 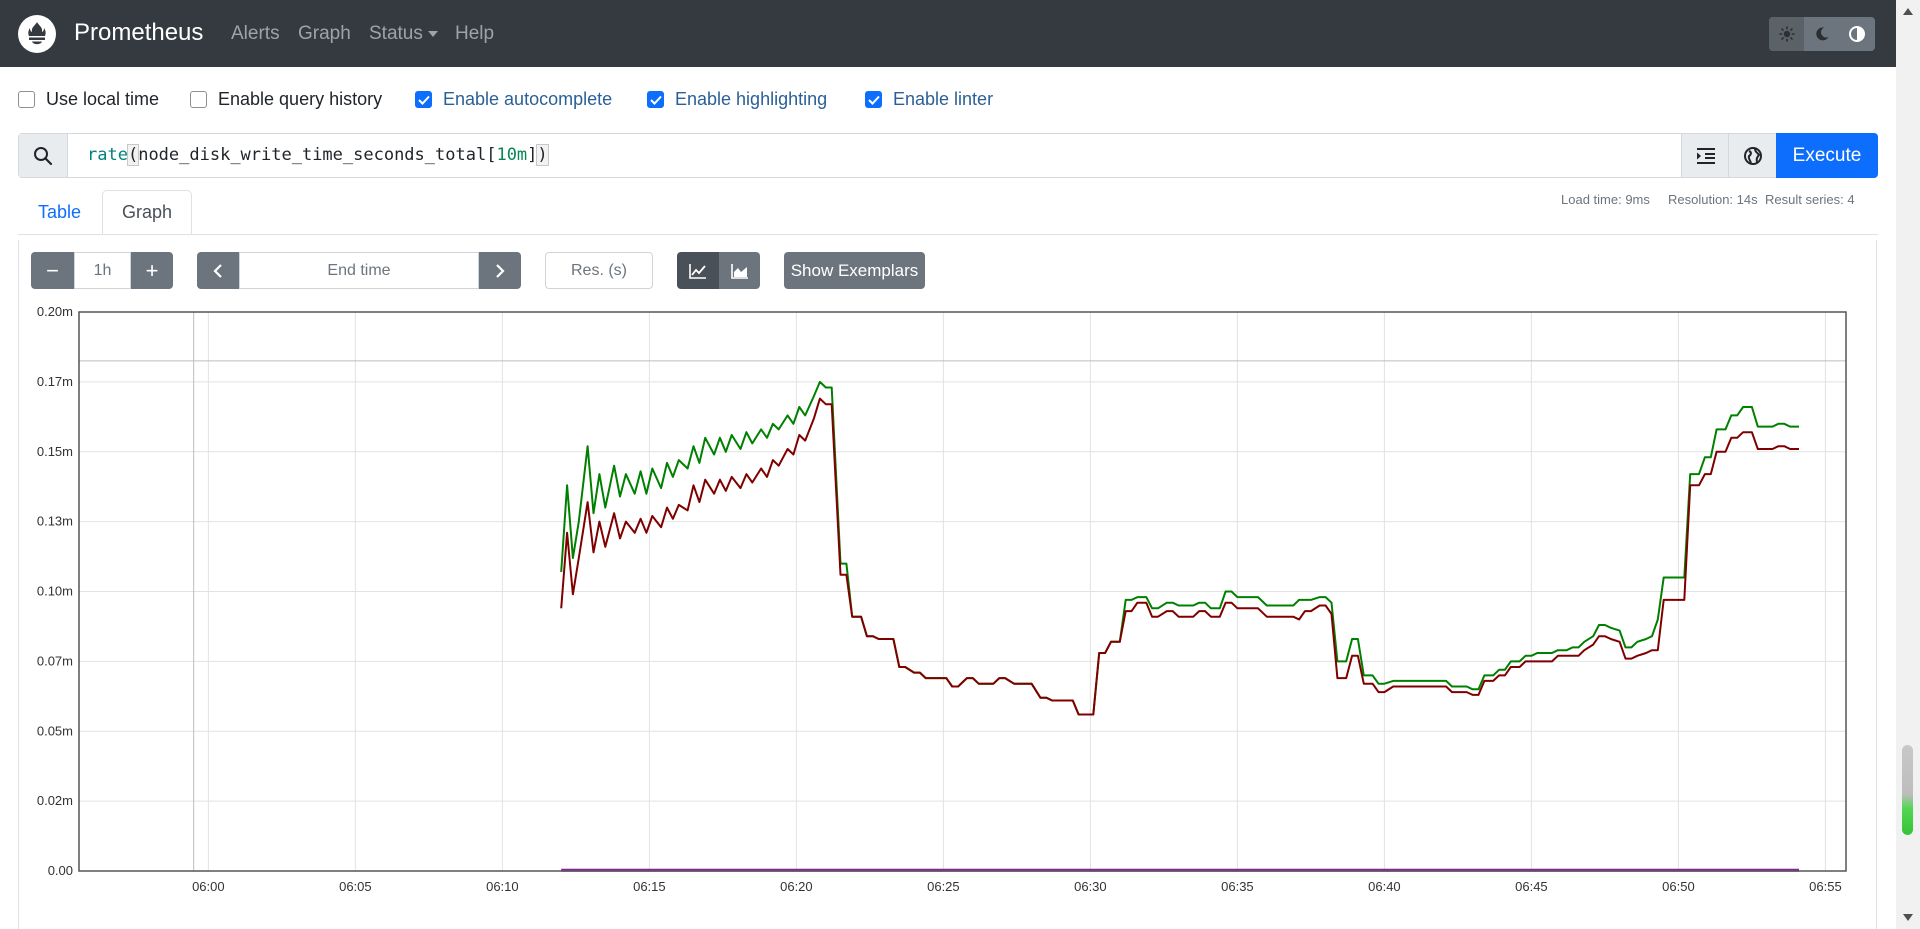 What do you see at coordinates (432, 33) in the screenshot?
I see `chevron-down-icon` at bounding box center [432, 33].